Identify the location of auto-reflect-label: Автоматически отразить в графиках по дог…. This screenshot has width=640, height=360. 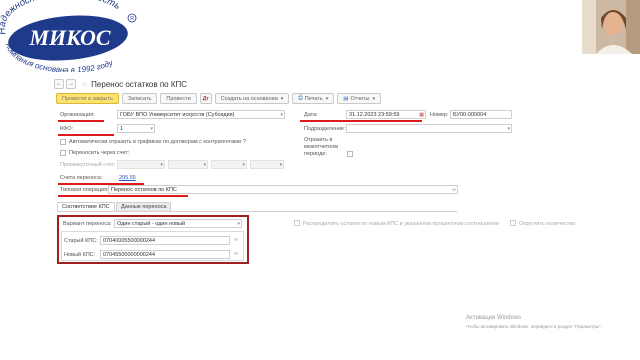
(155, 142).